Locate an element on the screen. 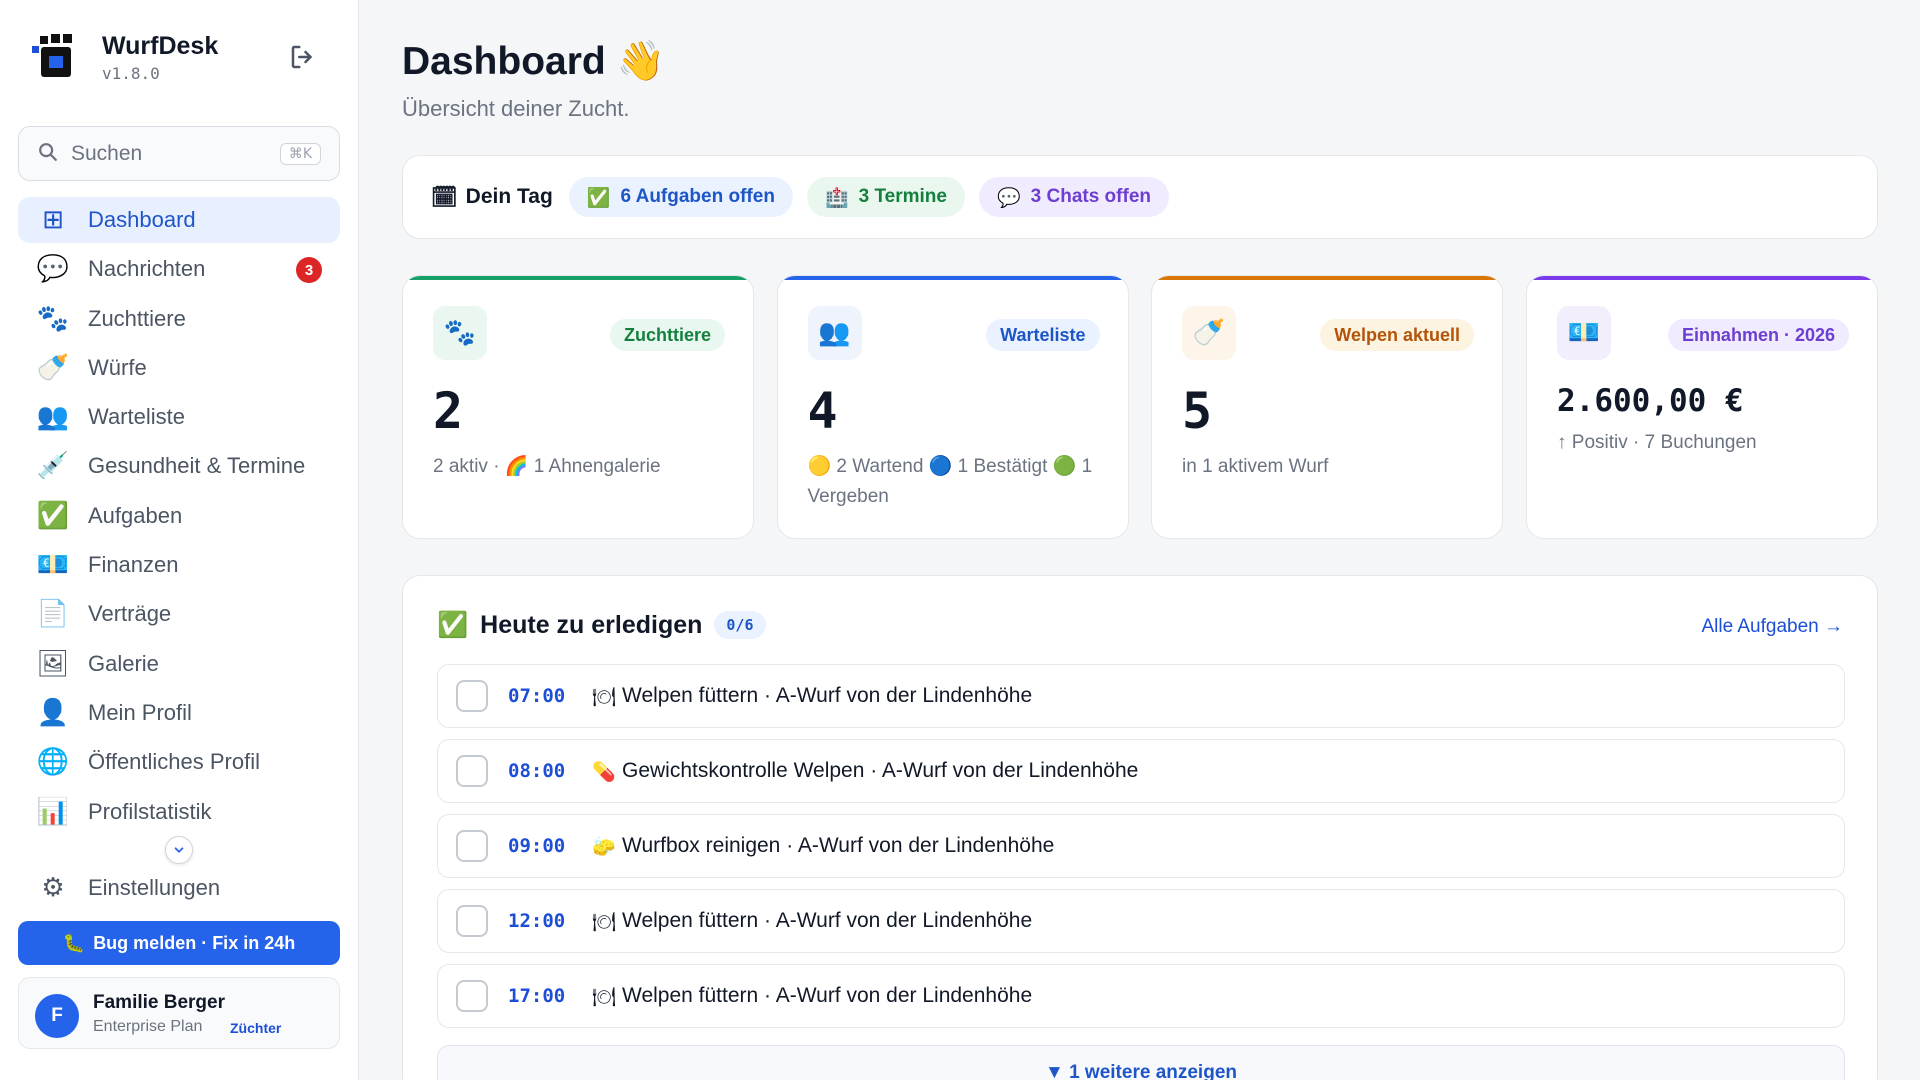 This screenshot has width=1920, height=1080. sidebar-item-label: Warteliste is located at coordinates (136, 417).